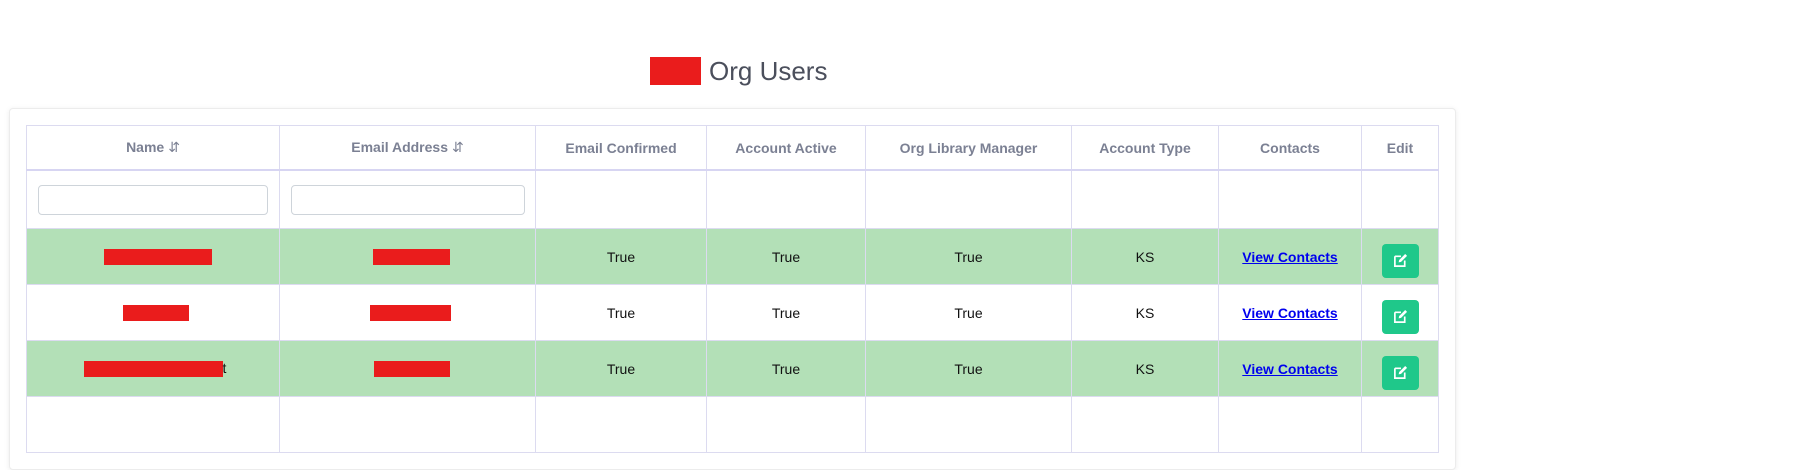 This screenshot has width=1816, height=470. Describe the element at coordinates (1400, 148) in the screenshot. I see `header-edit: Edit` at that location.